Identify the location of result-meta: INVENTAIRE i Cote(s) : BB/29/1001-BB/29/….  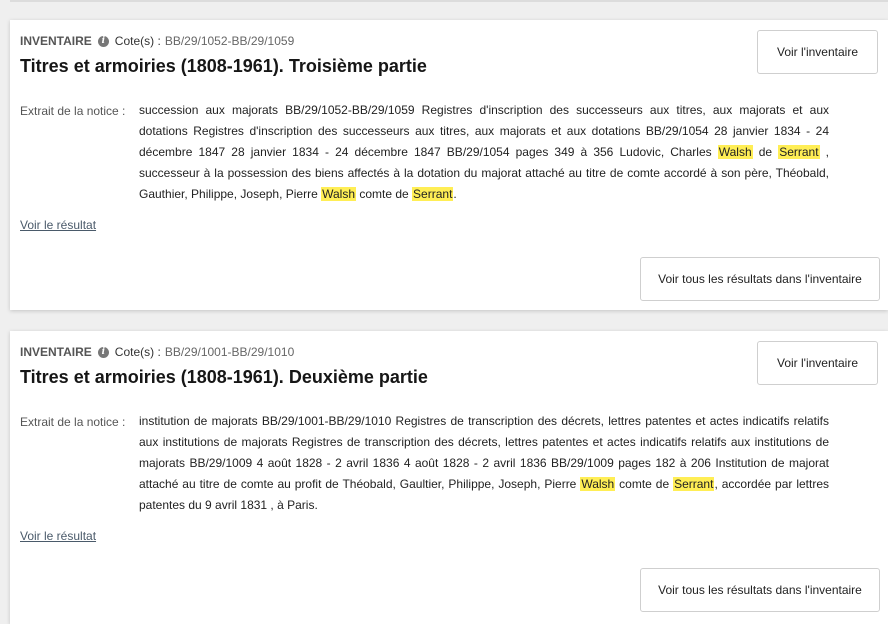
(157, 352).